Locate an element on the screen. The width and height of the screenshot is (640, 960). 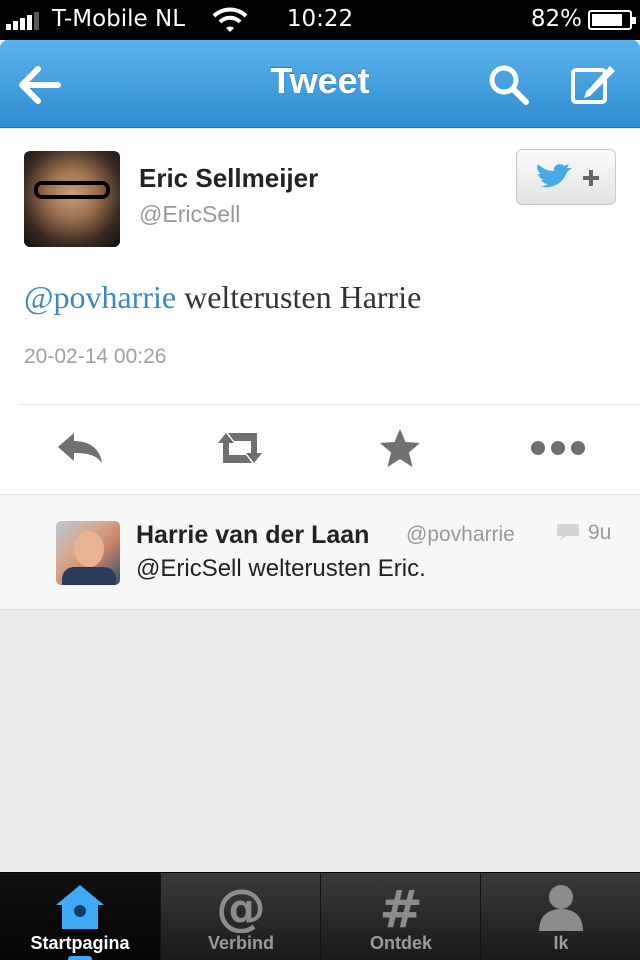
reply-text: @EricSell welterusten Eric. is located at coordinates (281, 568).